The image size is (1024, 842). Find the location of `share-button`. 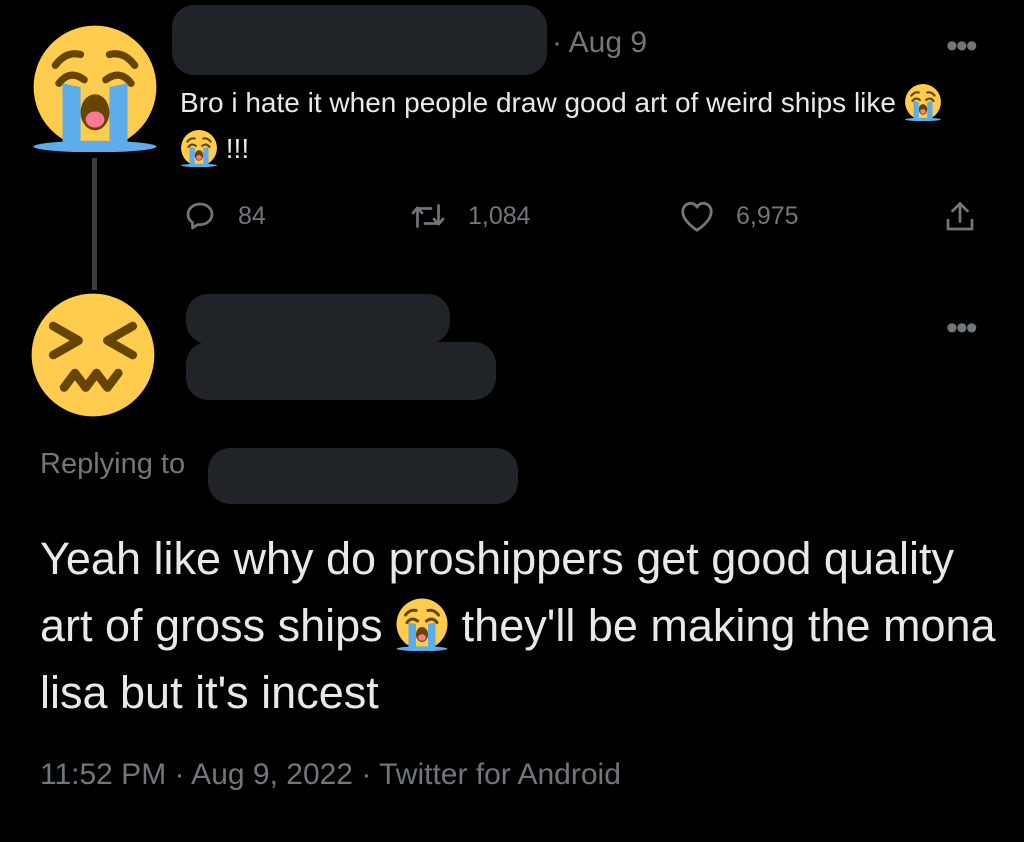

share-button is located at coordinates (970, 217).